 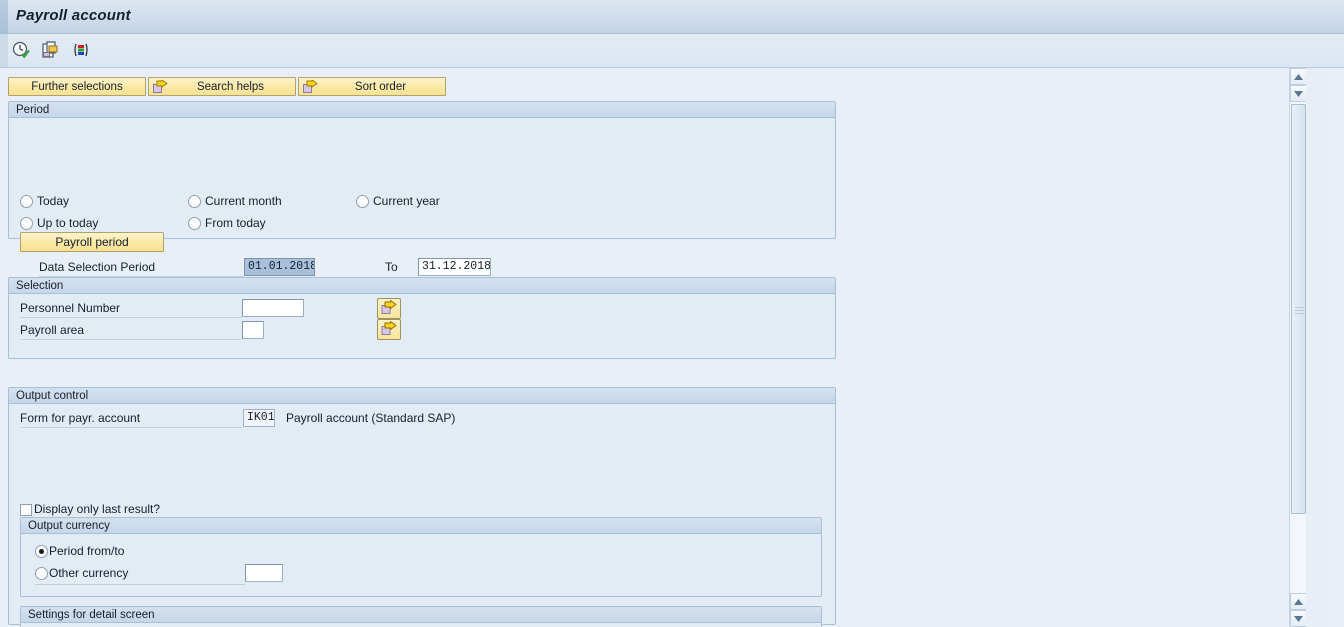 I want to click on scroll-up-button, so click(x=1298, y=76).